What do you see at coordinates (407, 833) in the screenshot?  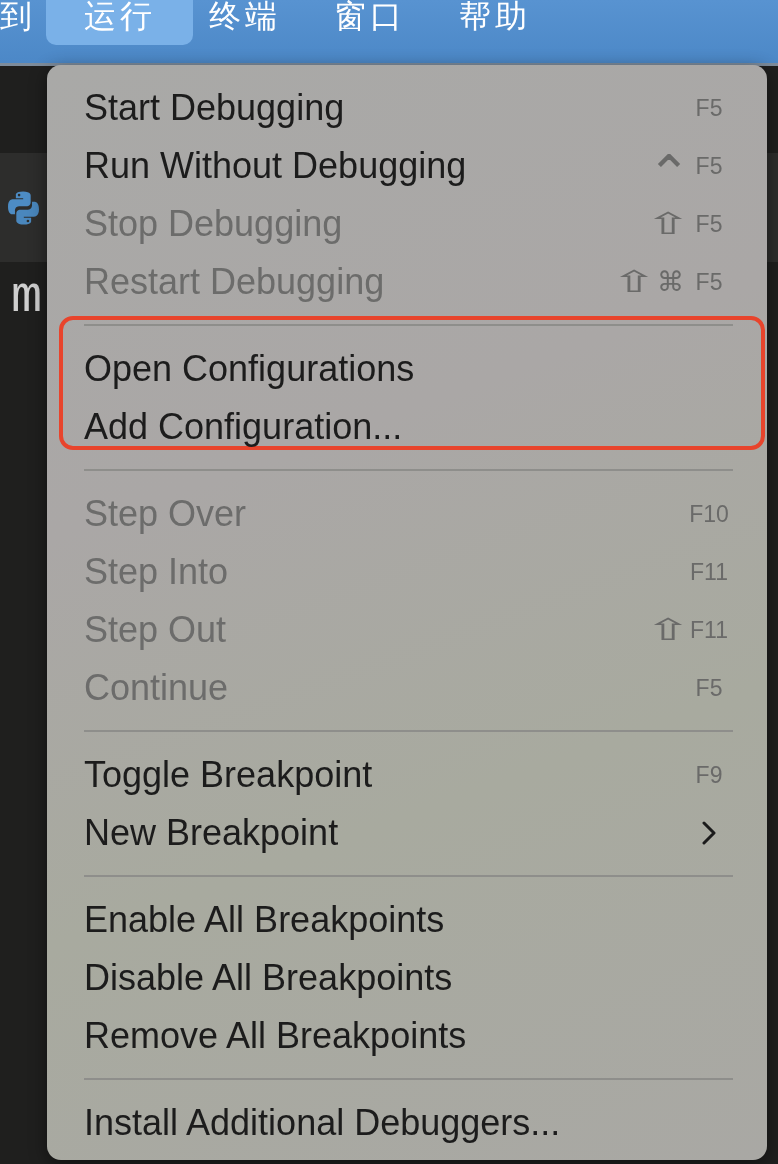 I see `menu-item: New Breakpoint` at bounding box center [407, 833].